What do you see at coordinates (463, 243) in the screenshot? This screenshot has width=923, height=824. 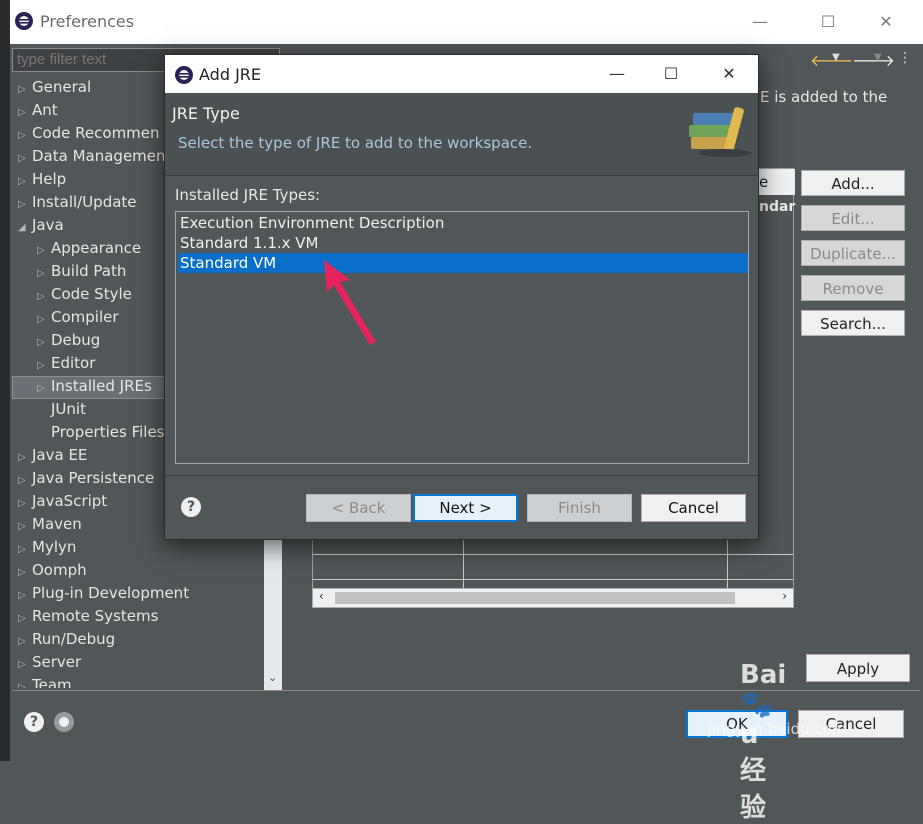 I see `jre-type-item: Standard 1.1.x VM` at bounding box center [463, 243].